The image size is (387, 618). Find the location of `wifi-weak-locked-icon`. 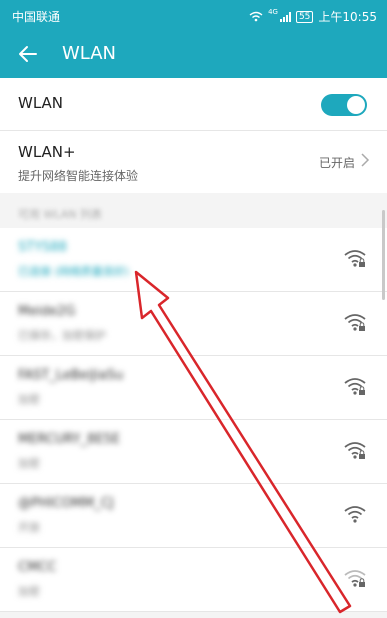

wifi-weak-locked-icon is located at coordinates (355, 578).